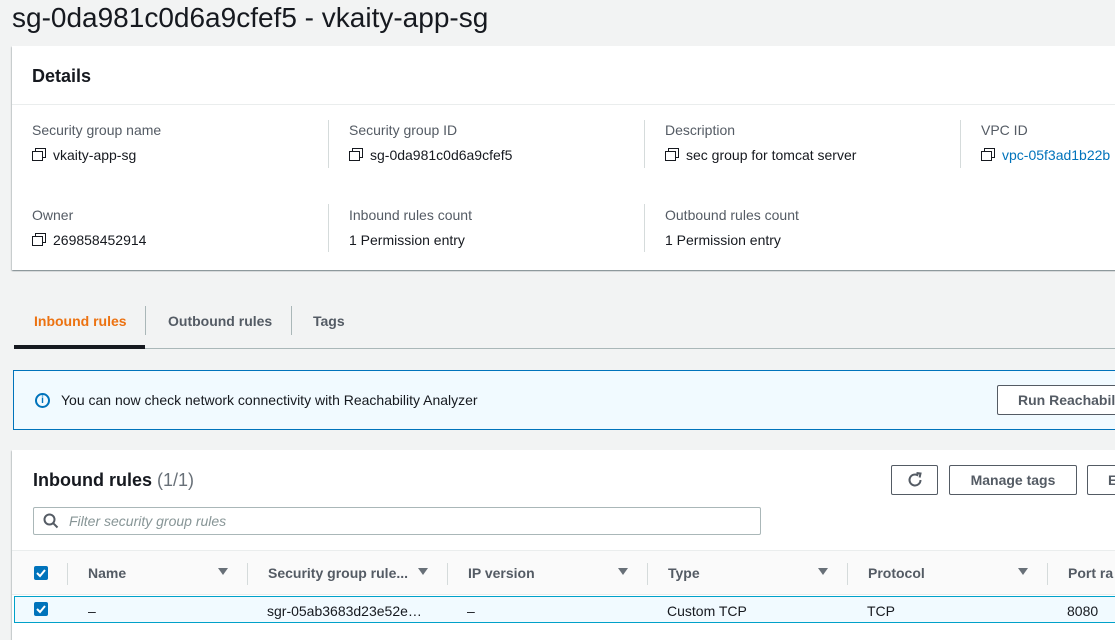  What do you see at coordinates (1013, 480) in the screenshot?
I see `manage-tags-button: Manage tags` at bounding box center [1013, 480].